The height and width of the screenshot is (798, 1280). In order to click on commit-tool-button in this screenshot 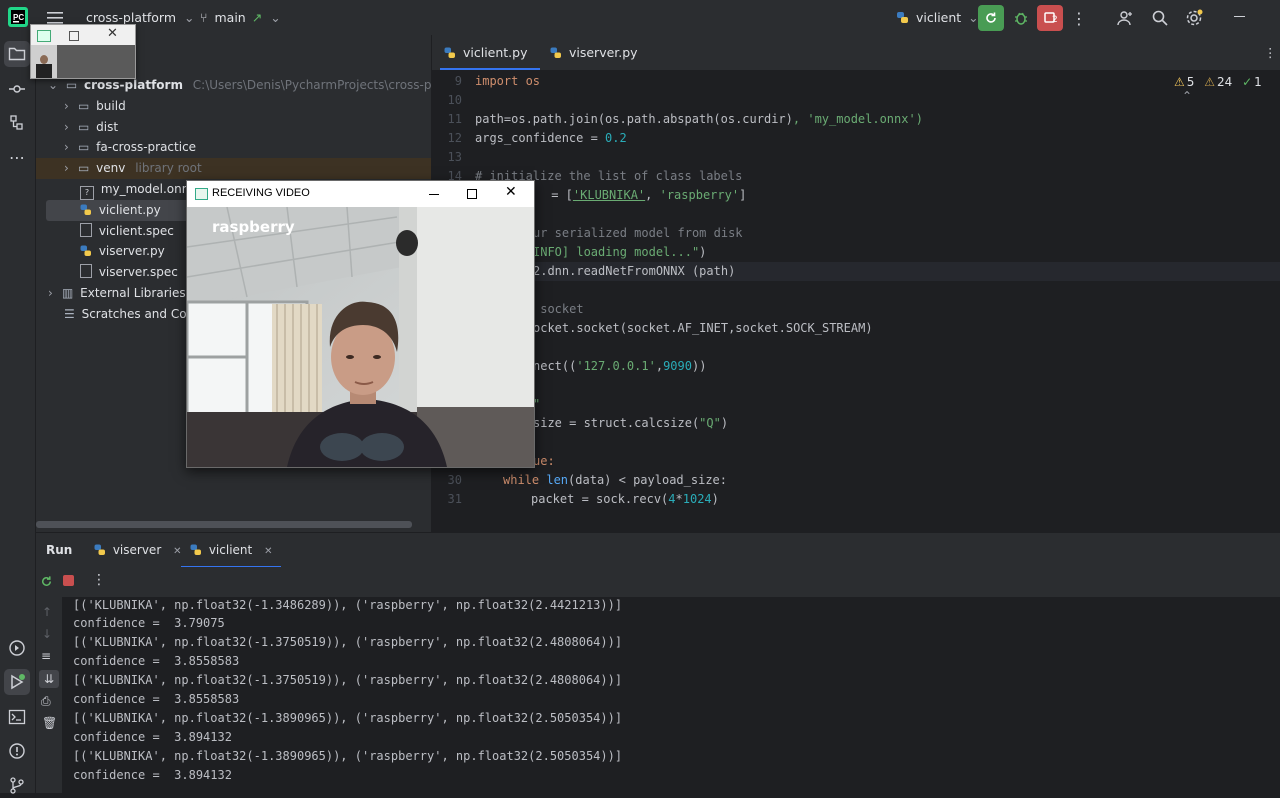, I will do `click(17, 89)`.